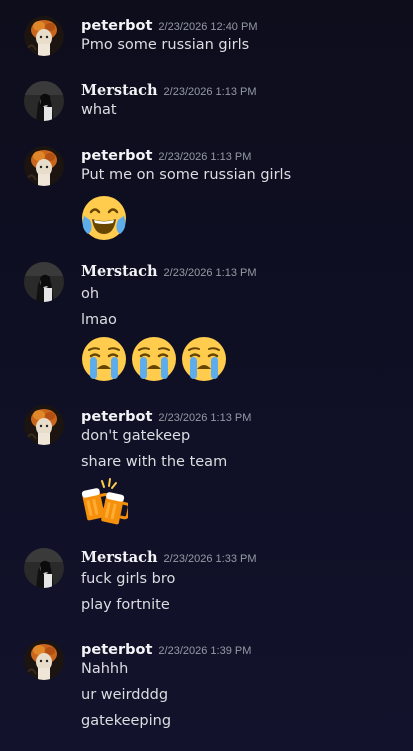  What do you see at coordinates (99, 320) in the screenshot?
I see `message-text: lmao` at bounding box center [99, 320].